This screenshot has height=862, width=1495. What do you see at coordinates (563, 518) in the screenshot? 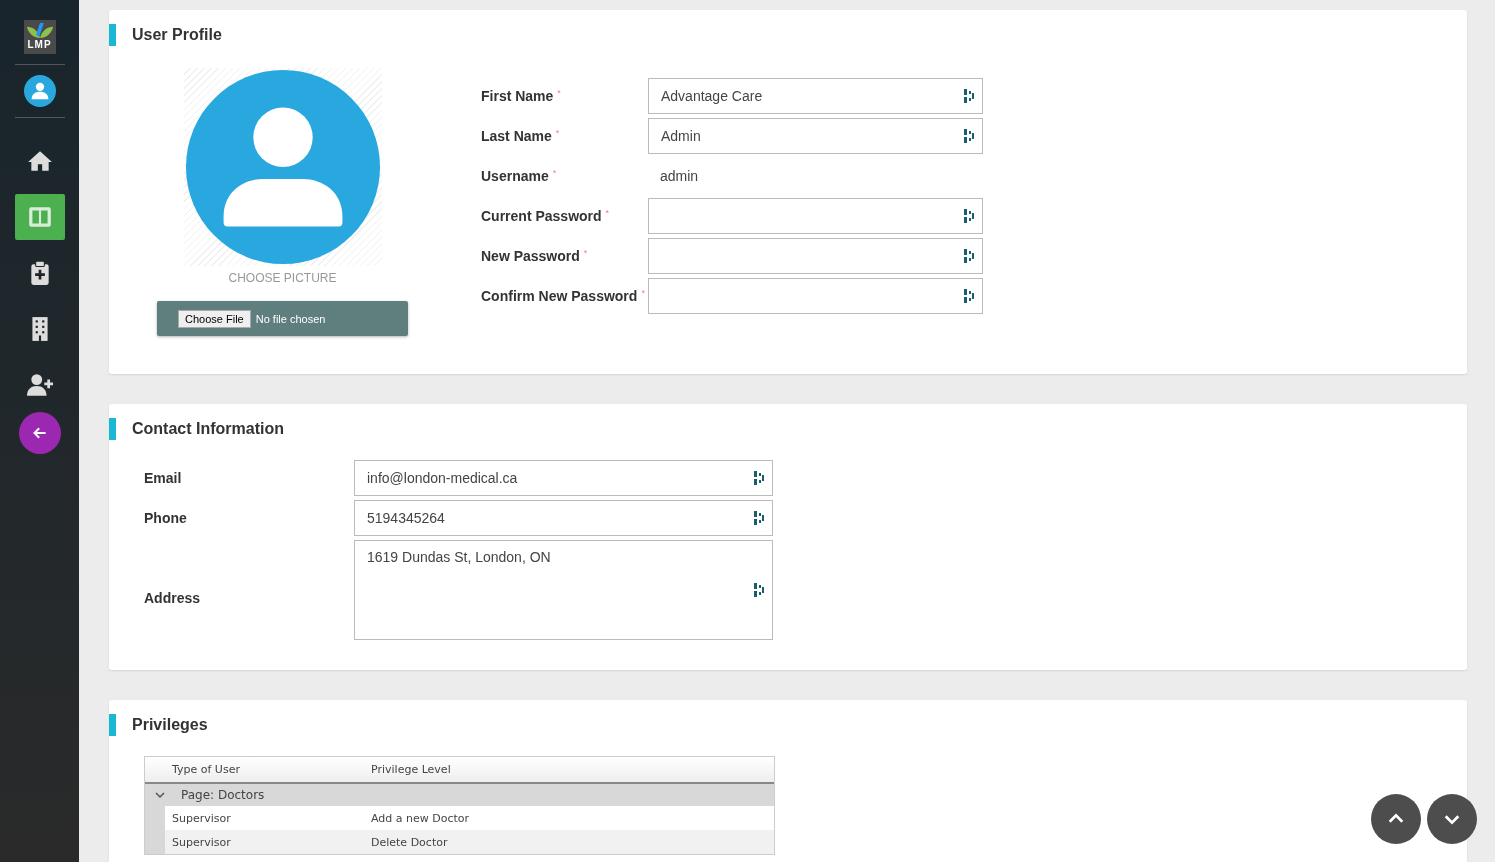
I see `input-field: 5194345264` at bounding box center [563, 518].